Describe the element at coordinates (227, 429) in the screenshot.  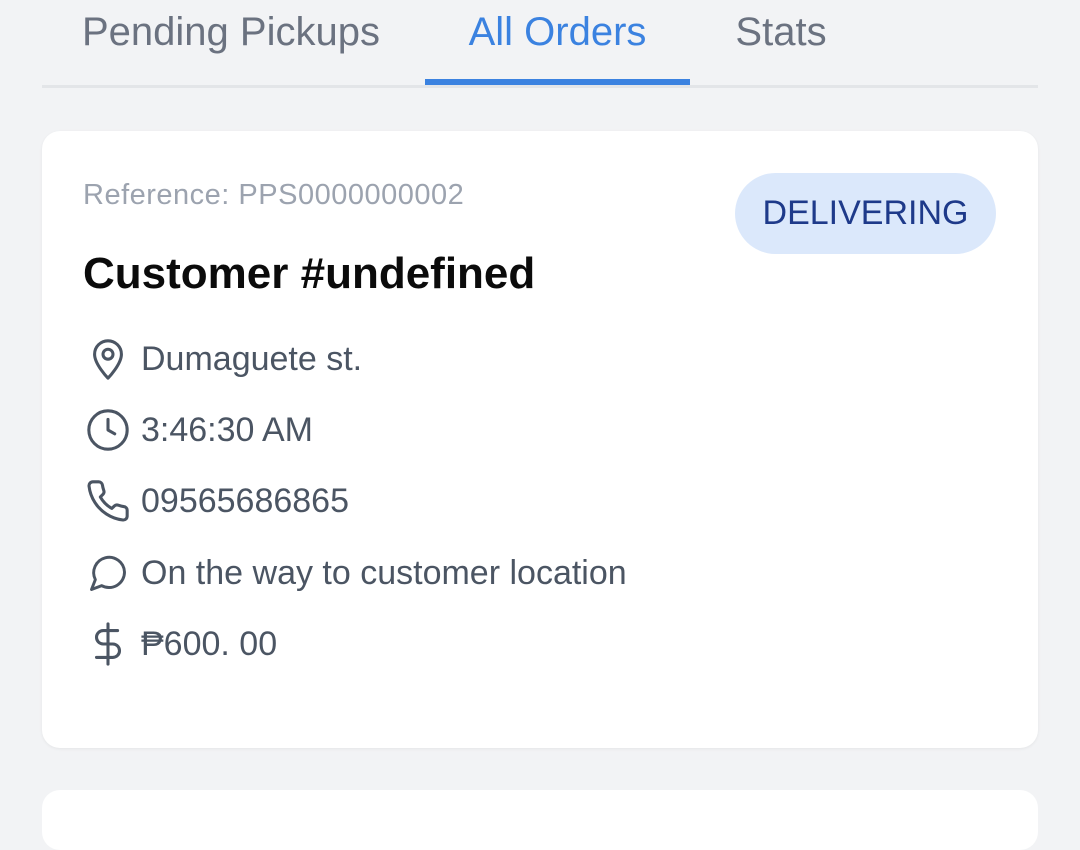
I see `time-text: 3:46:30 AM` at that location.